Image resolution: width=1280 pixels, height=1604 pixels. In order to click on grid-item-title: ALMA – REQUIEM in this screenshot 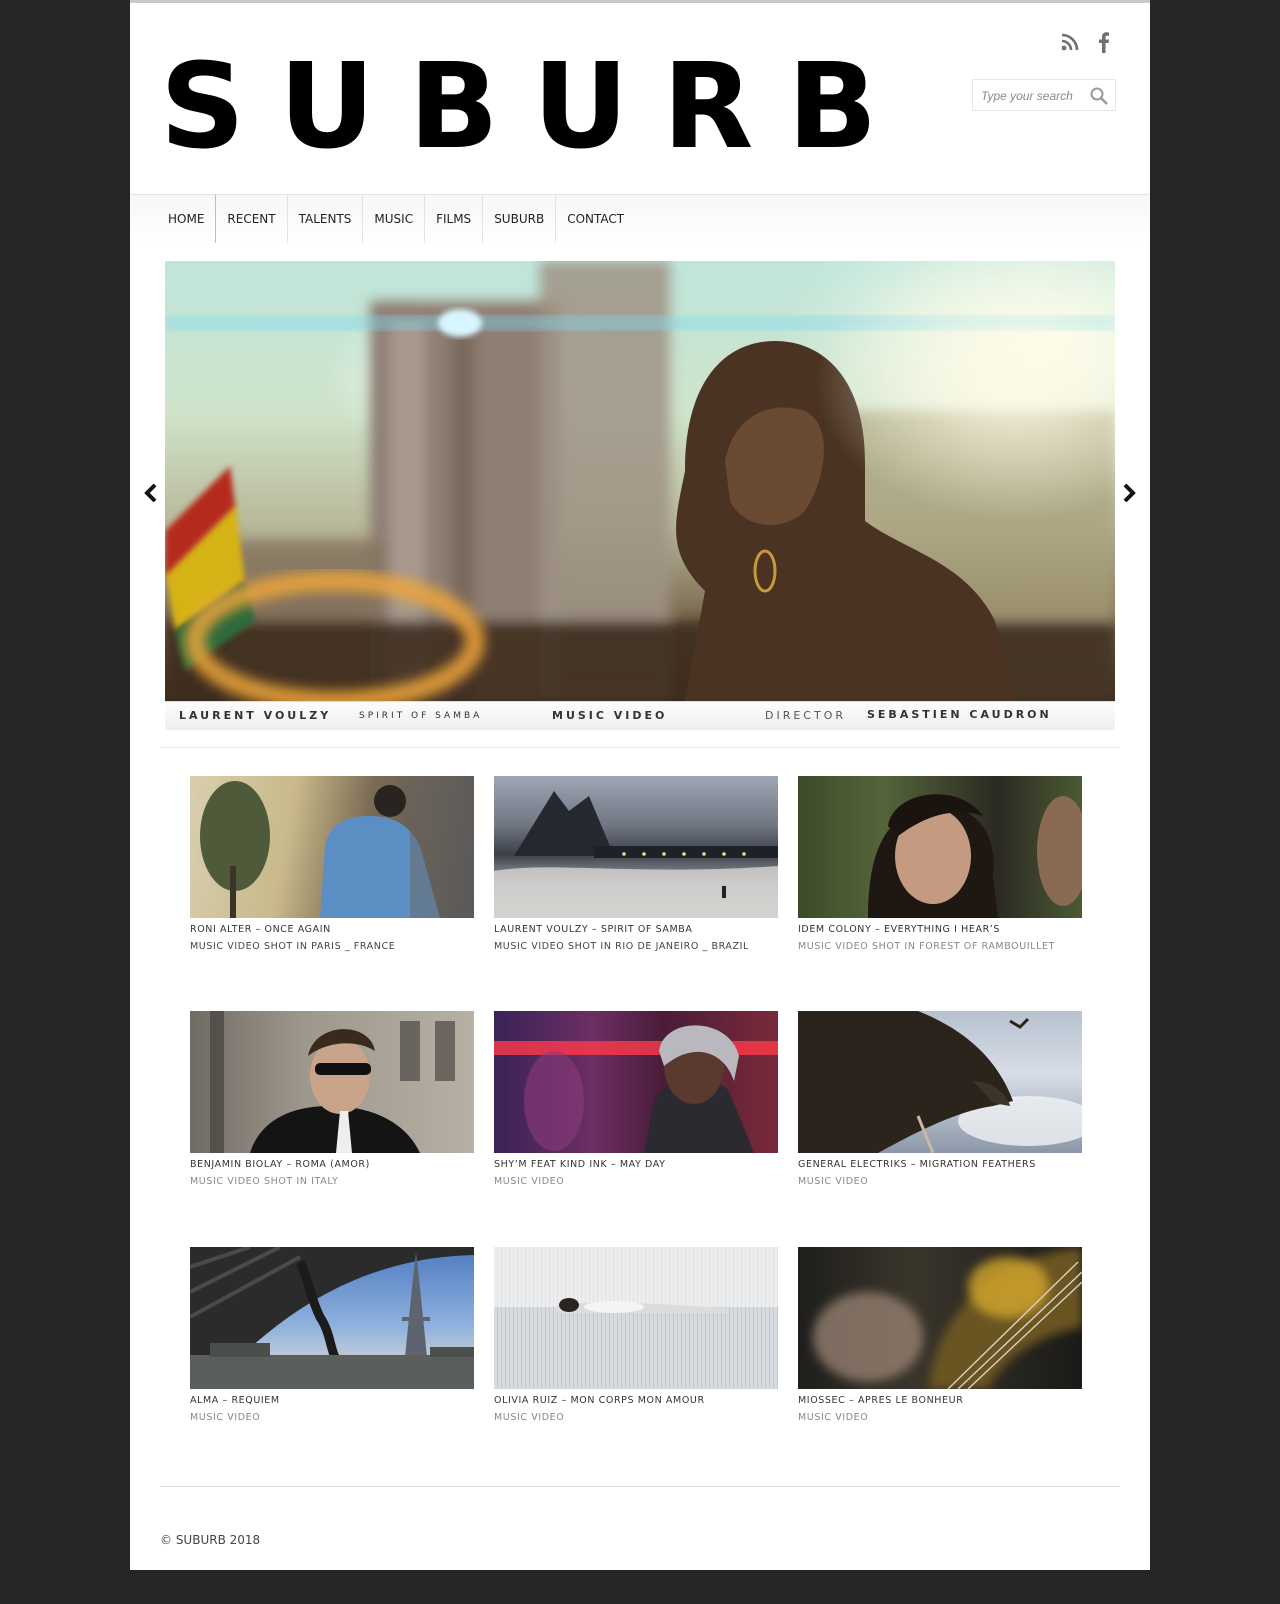, I will do `click(332, 1400)`.